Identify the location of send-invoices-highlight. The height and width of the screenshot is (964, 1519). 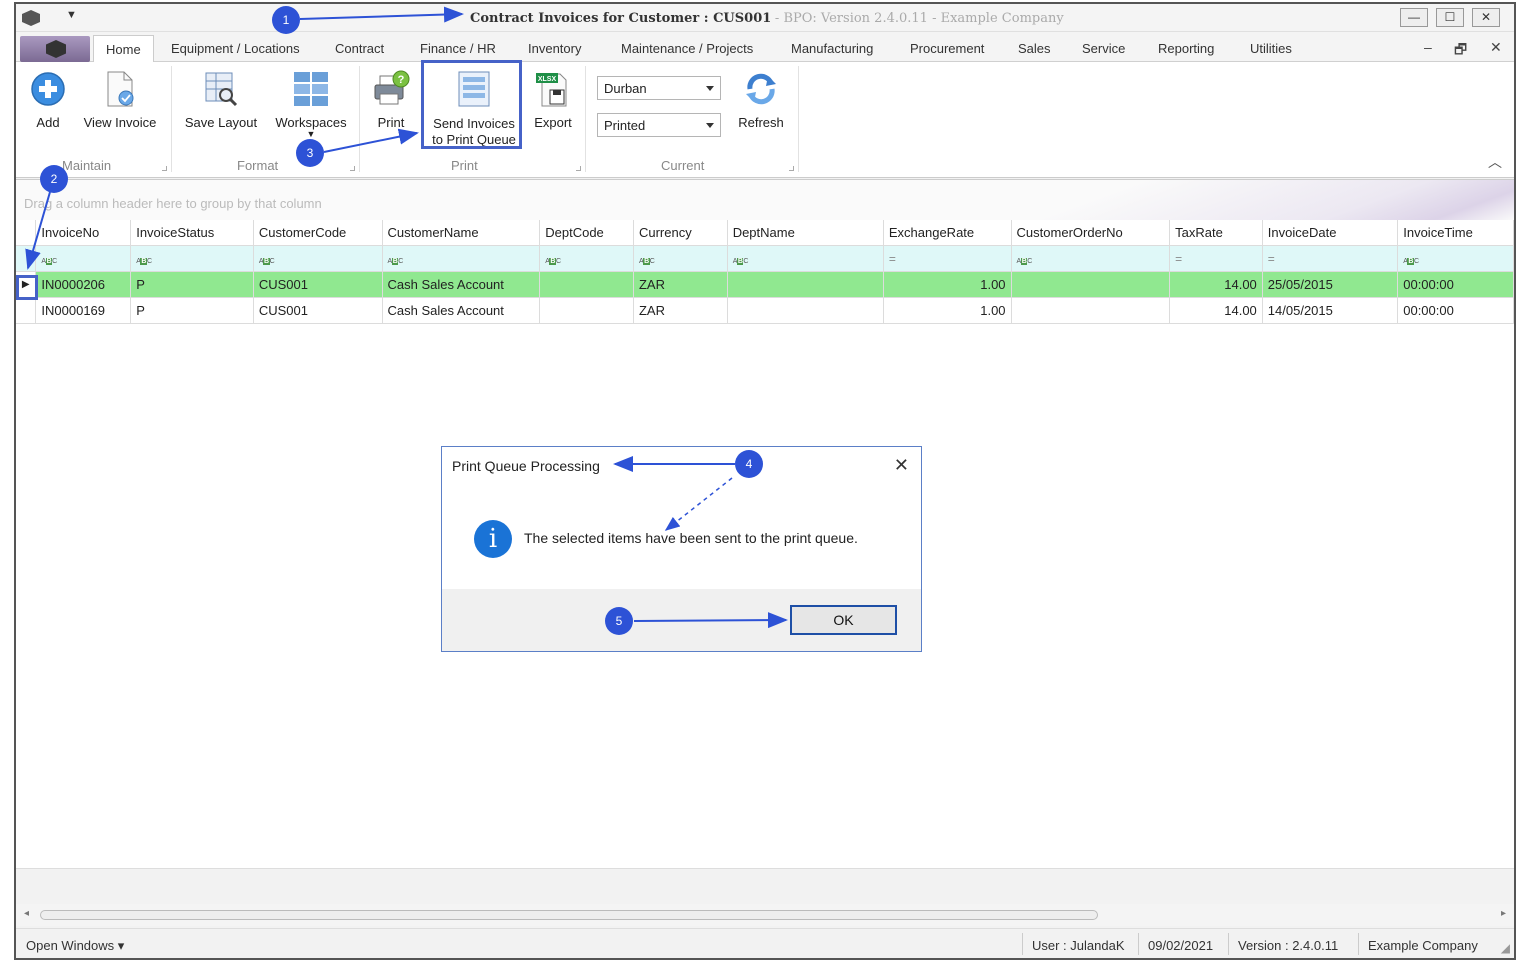
(471, 104).